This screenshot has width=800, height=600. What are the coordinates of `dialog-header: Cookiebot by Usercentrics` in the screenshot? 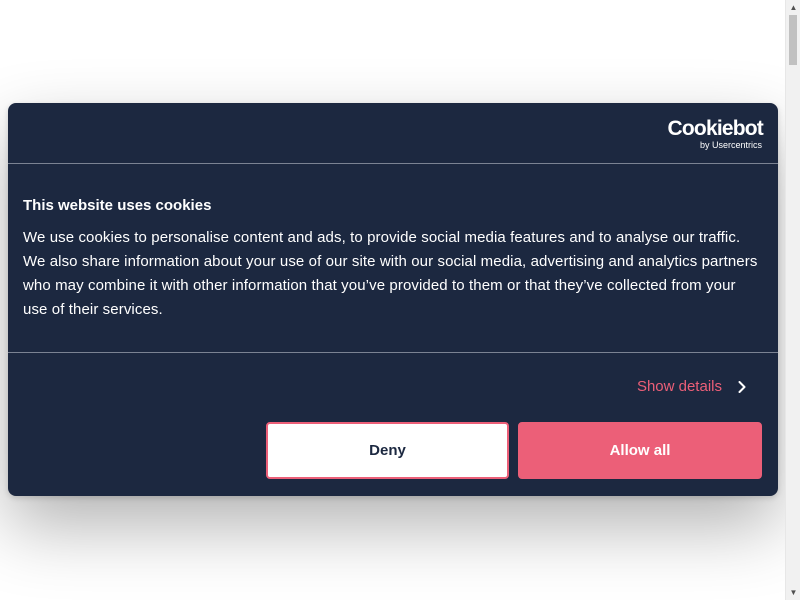 It's located at (393, 133).